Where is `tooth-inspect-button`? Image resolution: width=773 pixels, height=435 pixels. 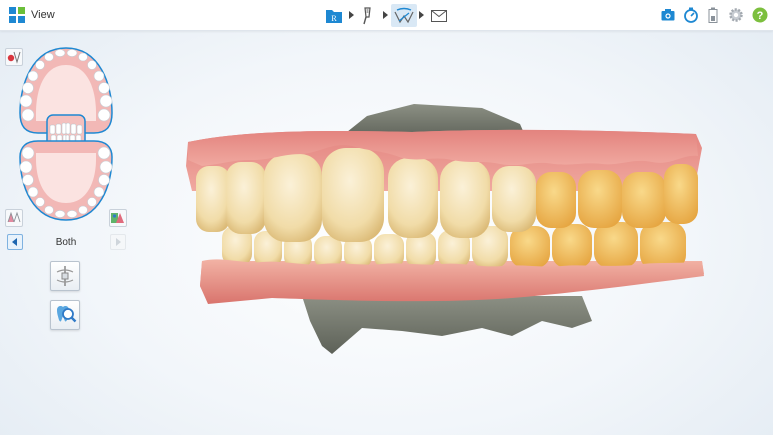
tooth-inspect-button is located at coordinates (65, 315).